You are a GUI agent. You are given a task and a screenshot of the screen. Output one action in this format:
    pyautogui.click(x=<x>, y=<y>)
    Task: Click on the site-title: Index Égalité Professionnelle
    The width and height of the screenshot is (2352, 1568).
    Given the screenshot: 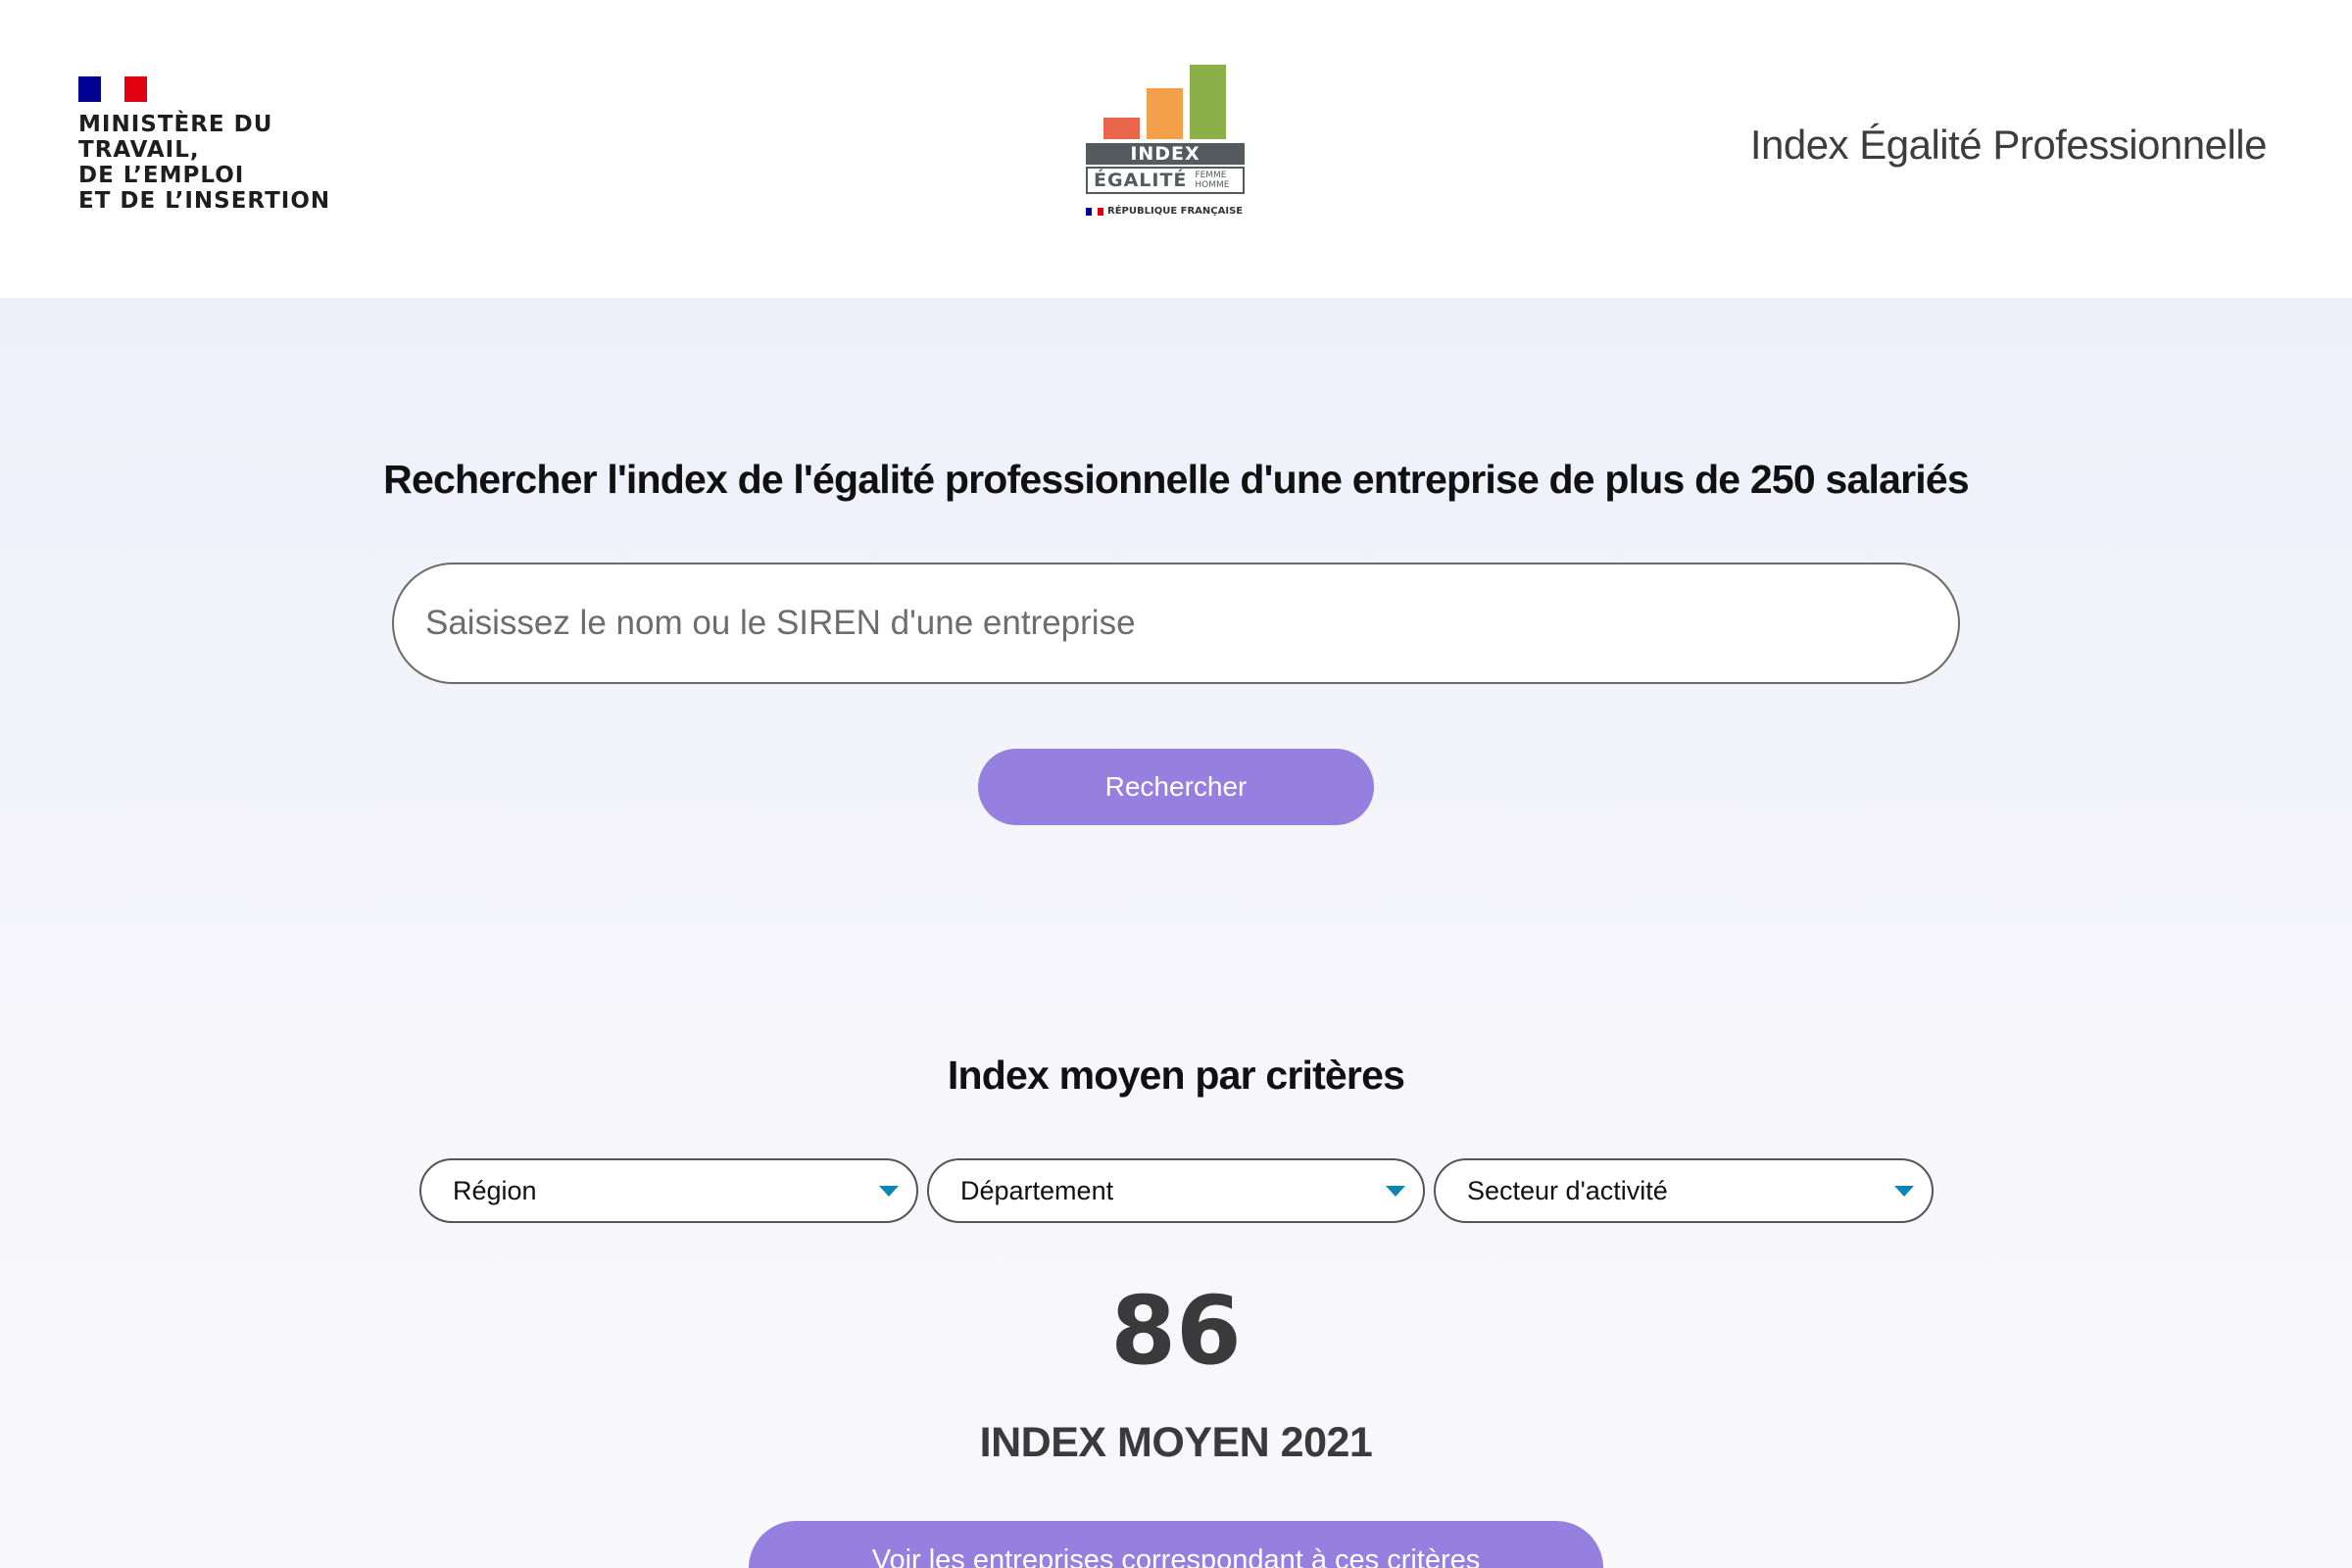 What is the action you would take?
    pyautogui.click(x=2009, y=145)
    